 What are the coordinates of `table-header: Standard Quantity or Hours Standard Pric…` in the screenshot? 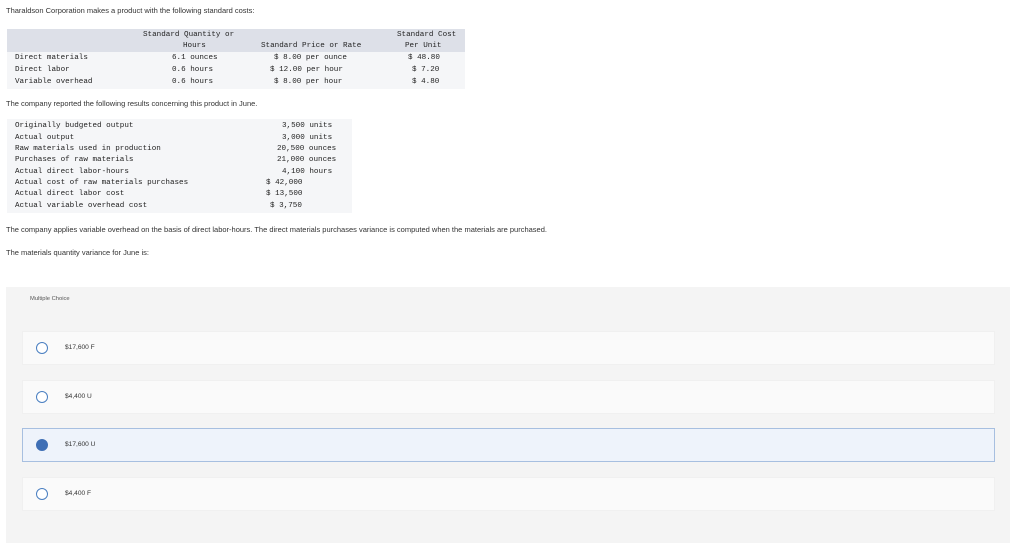 It's located at (236, 40).